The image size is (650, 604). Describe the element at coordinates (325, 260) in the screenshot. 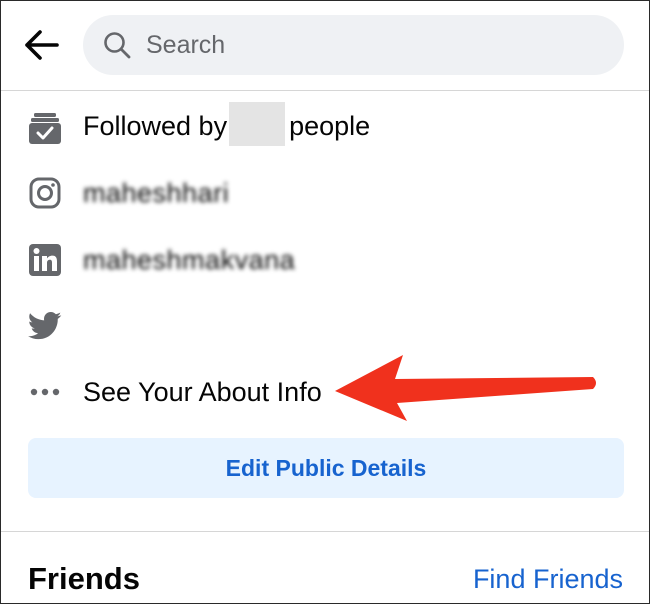

I see `linkedin-row: maheshmakvana` at that location.